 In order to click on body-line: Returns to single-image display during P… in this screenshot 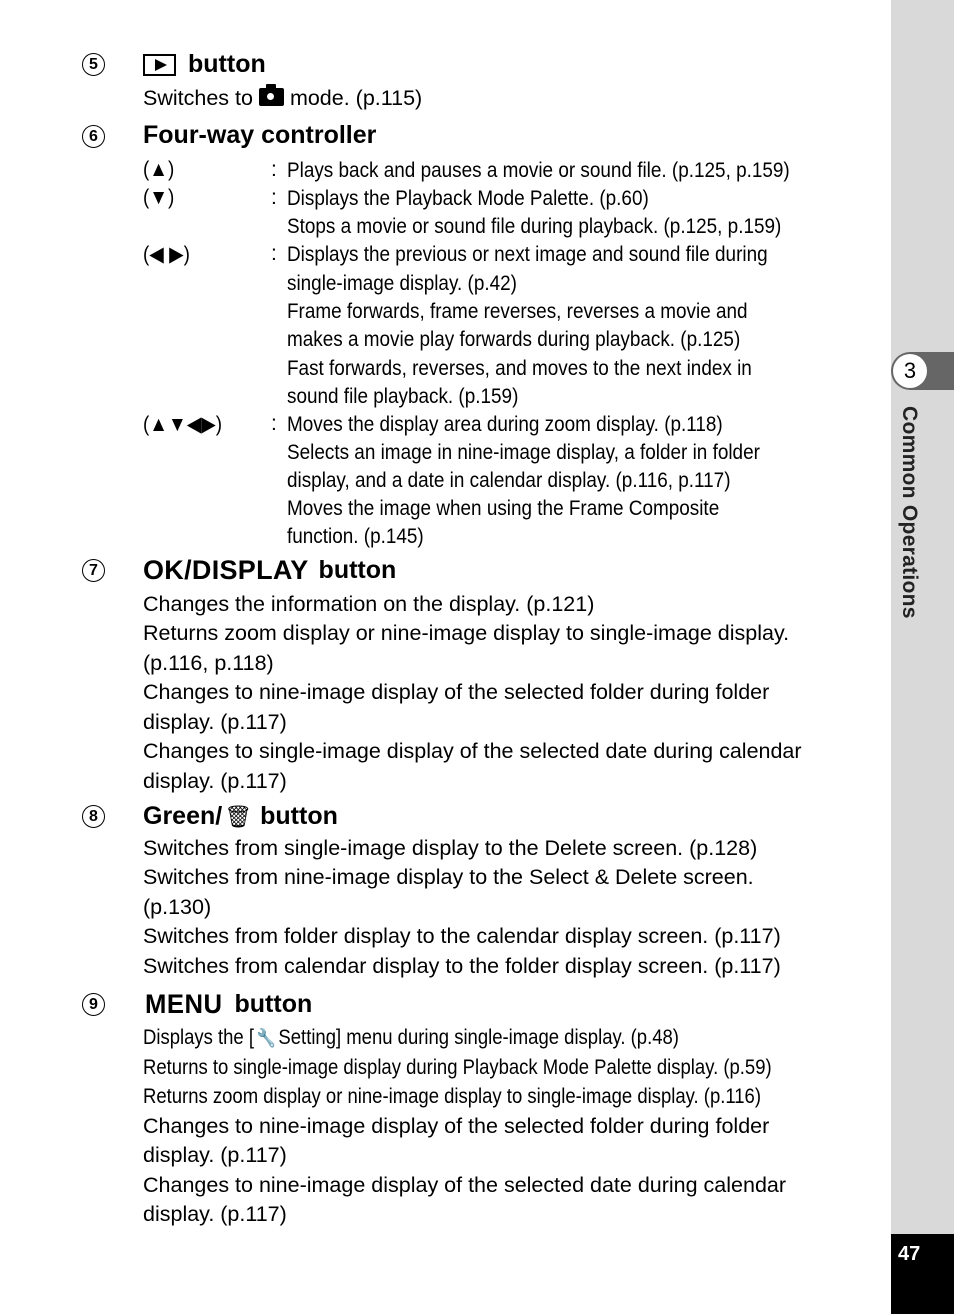, I will do `click(457, 1067)`.